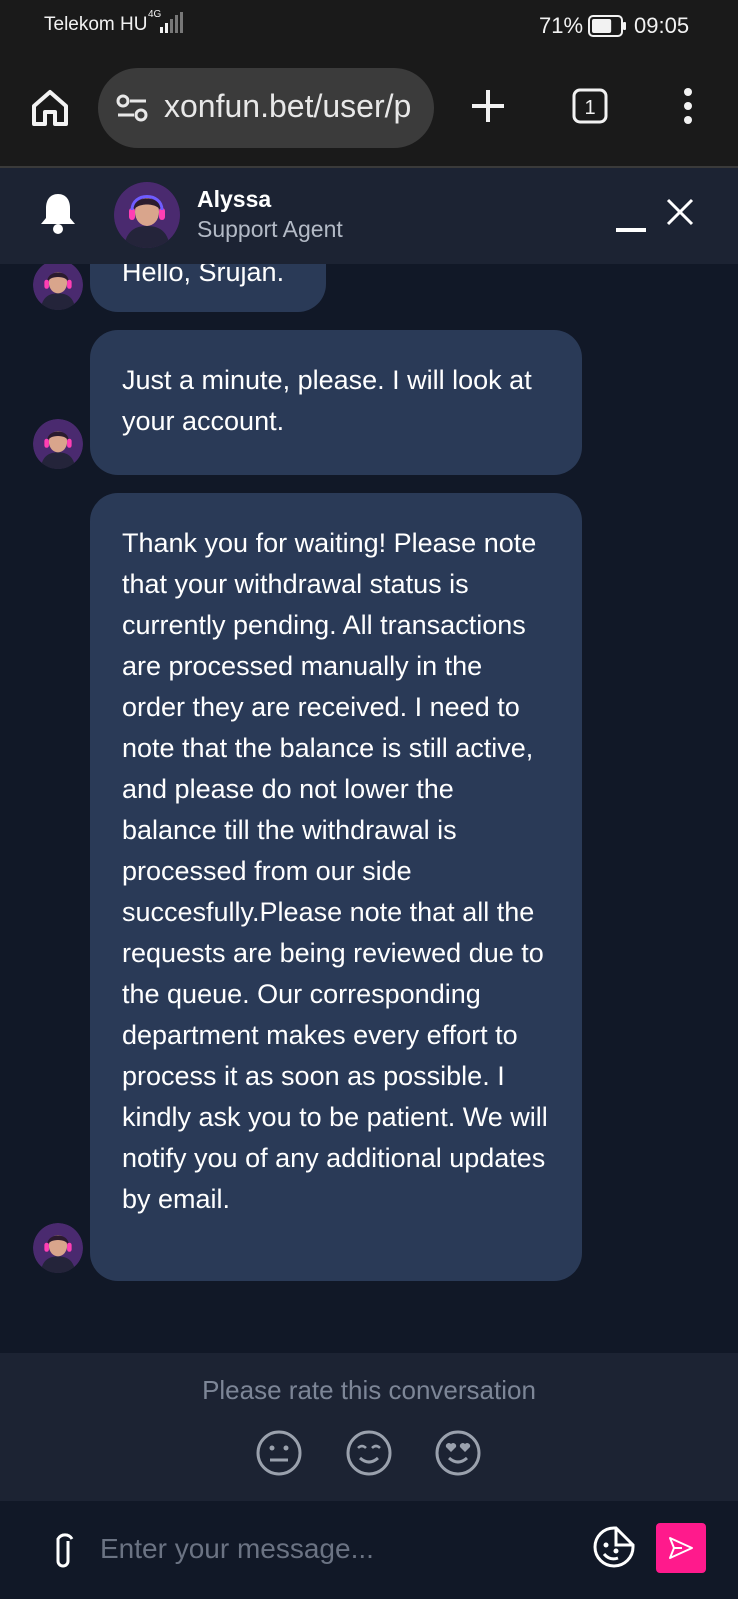 This screenshot has width=738, height=1599. Describe the element at coordinates (171, 22) in the screenshot. I see `signal-icon` at that location.